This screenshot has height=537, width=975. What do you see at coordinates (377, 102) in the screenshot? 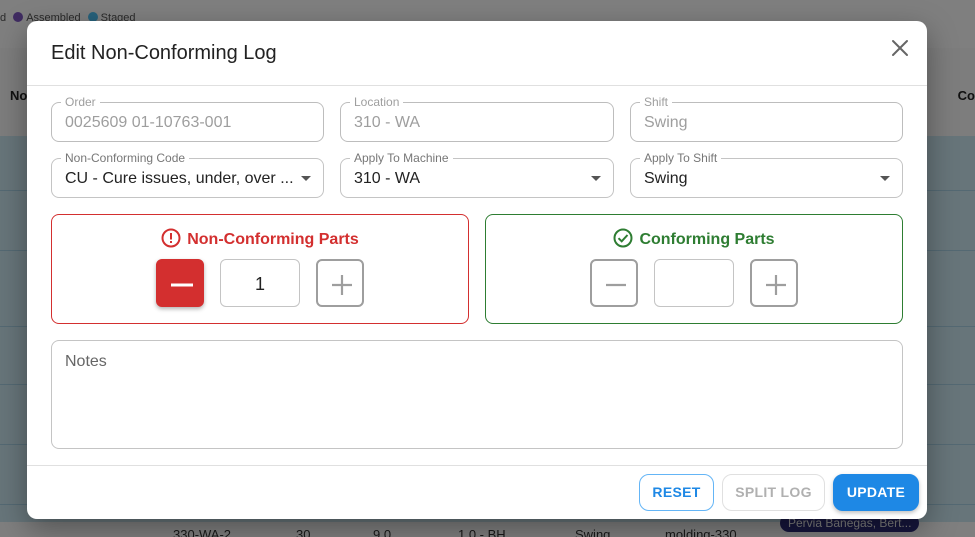
I see `location-label: Location` at bounding box center [377, 102].